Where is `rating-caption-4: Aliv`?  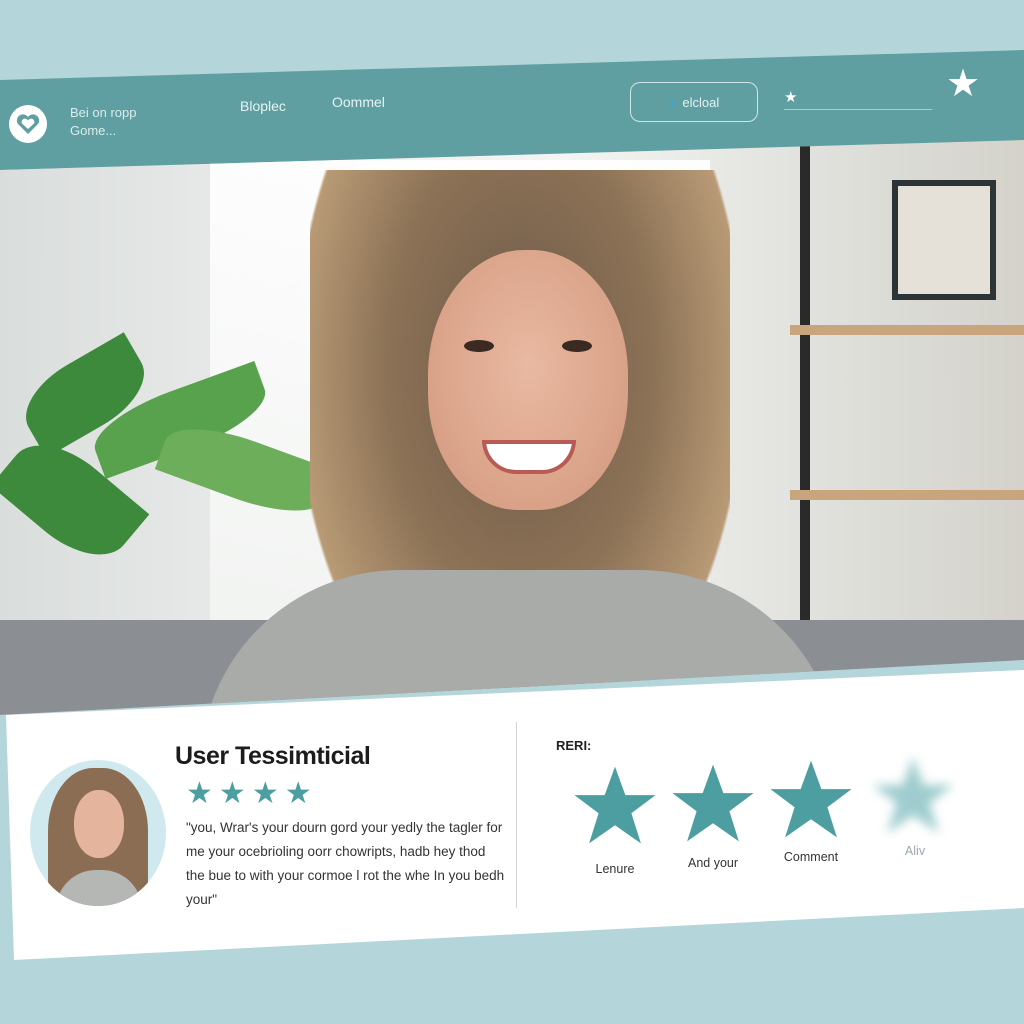 rating-caption-4: Aliv is located at coordinates (915, 851).